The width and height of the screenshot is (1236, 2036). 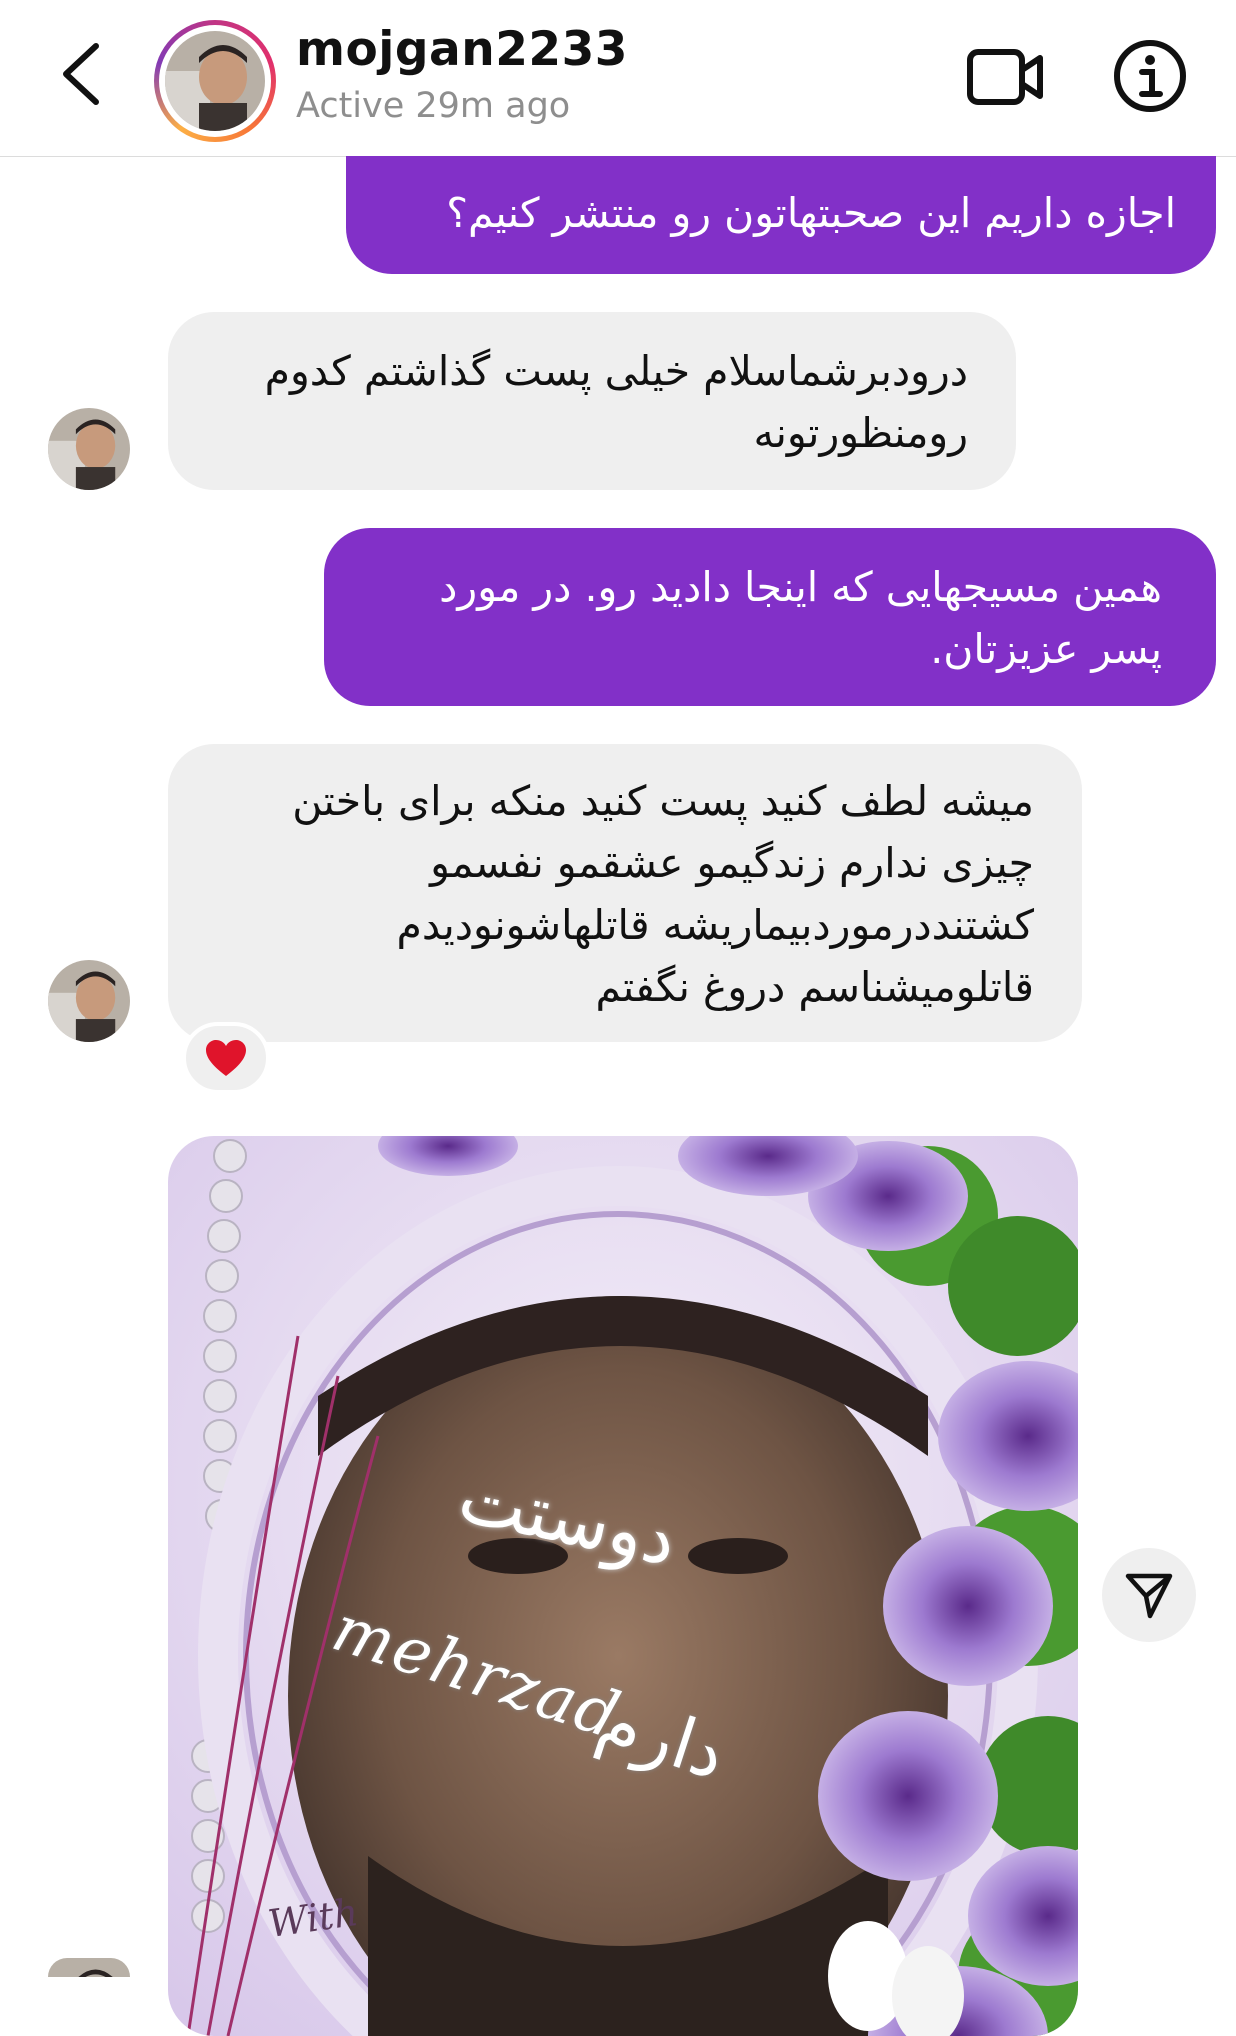 I want to click on heart-icon, so click(x=226, y=1058).